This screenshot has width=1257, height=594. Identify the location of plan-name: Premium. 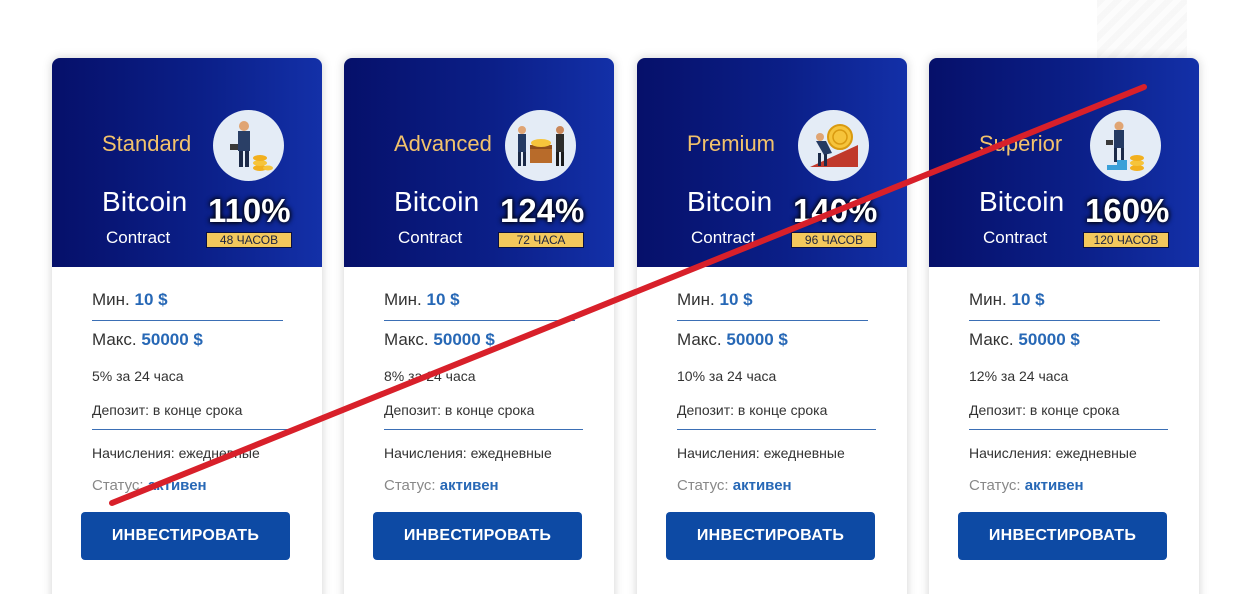
(731, 143).